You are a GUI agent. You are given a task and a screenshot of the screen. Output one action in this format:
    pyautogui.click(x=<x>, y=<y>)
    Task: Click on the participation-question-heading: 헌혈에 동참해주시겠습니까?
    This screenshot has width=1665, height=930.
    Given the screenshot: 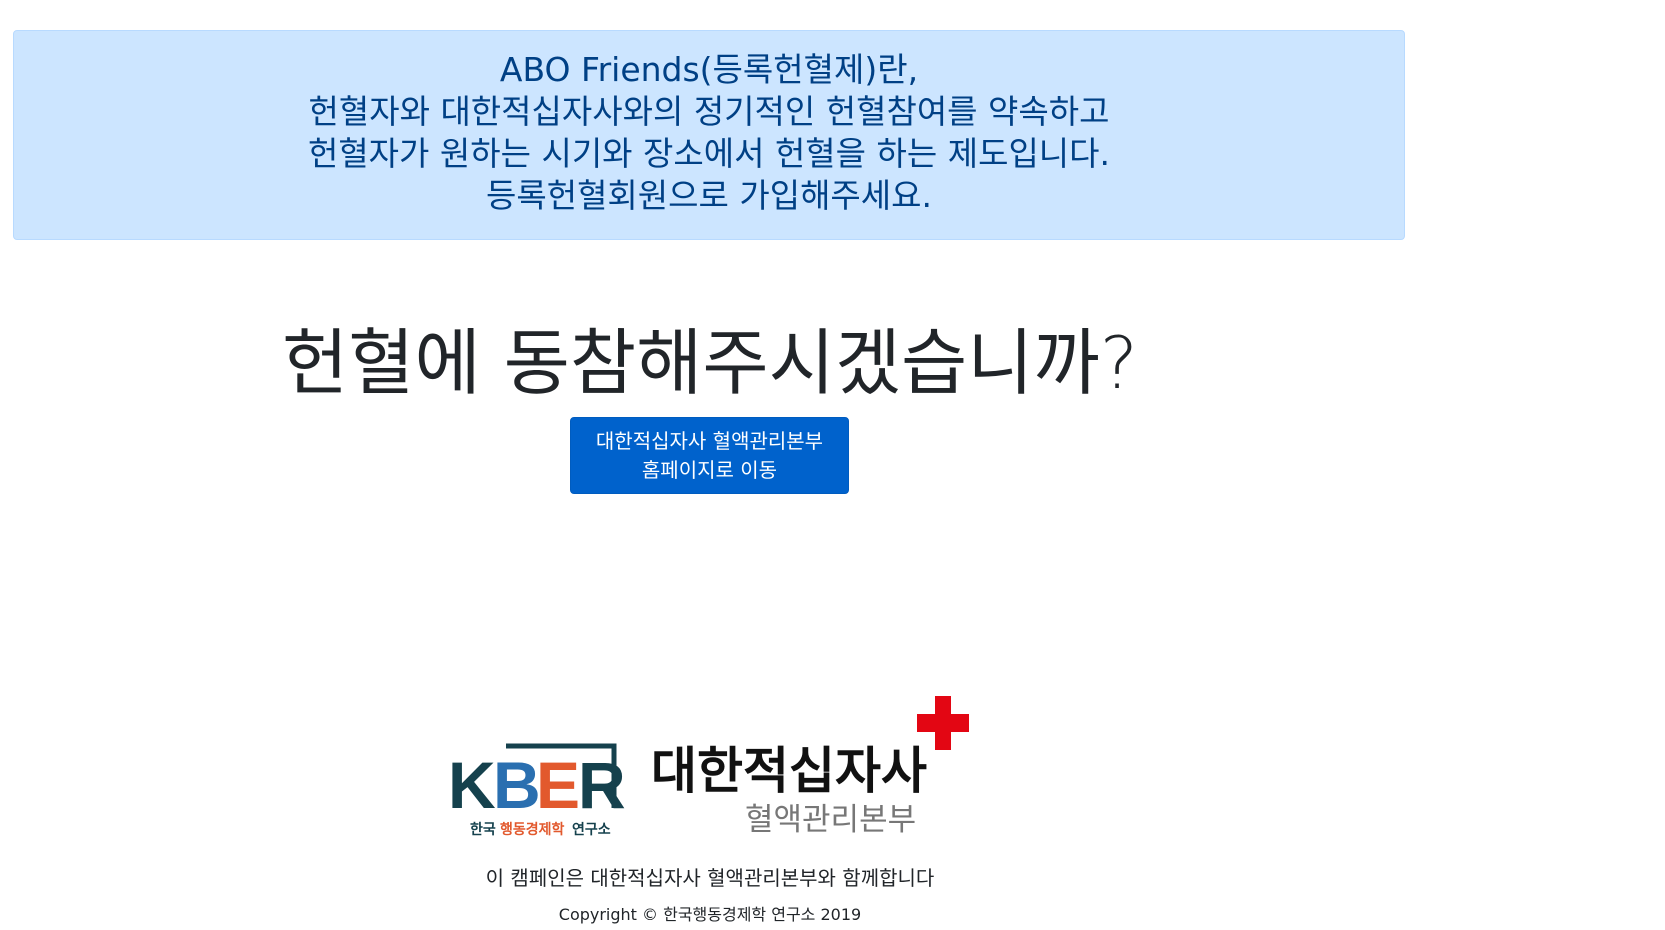 What is the action you would take?
    pyautogui.click(x=710, y=363)
    